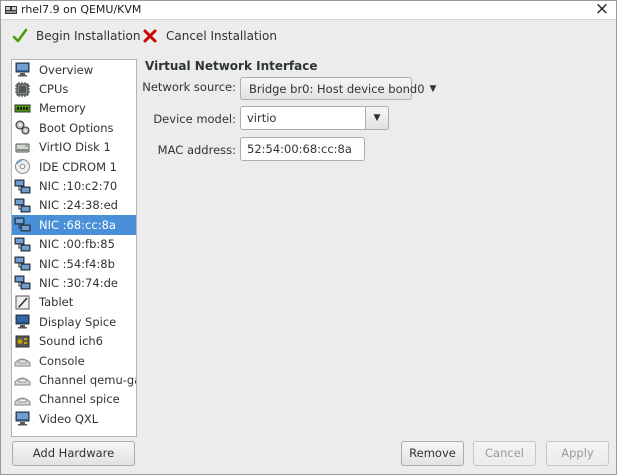 This screenshot has width=617, height=475. I want to click on sidebar-item: Channel spice, so click(74, 399).